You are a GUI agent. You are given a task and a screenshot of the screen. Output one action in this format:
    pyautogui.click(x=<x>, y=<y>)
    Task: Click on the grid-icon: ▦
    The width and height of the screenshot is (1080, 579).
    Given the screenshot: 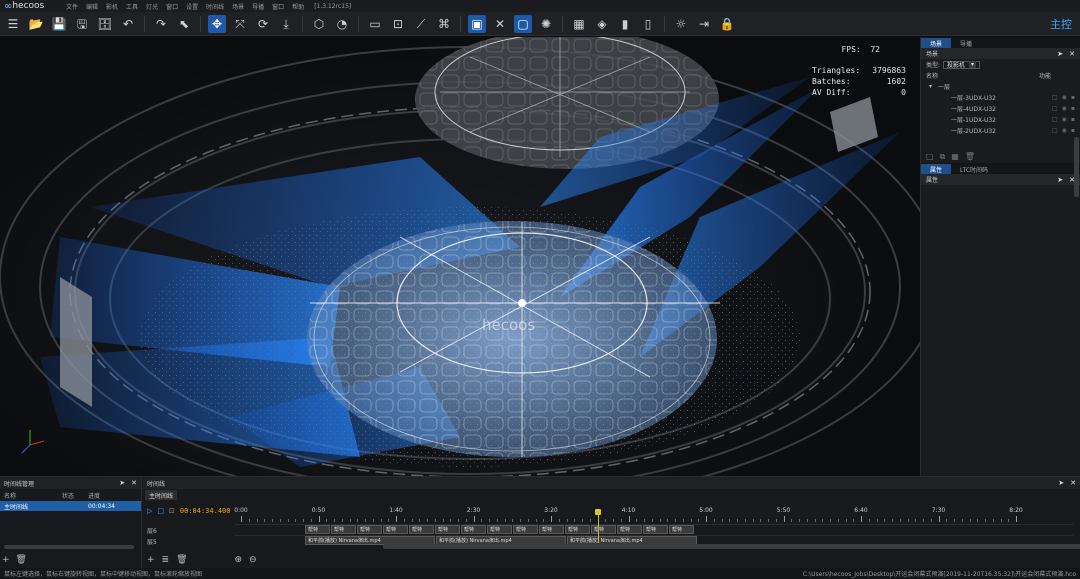 What is the action you would take?
    pyautogui.click(x=579, y=24)
    